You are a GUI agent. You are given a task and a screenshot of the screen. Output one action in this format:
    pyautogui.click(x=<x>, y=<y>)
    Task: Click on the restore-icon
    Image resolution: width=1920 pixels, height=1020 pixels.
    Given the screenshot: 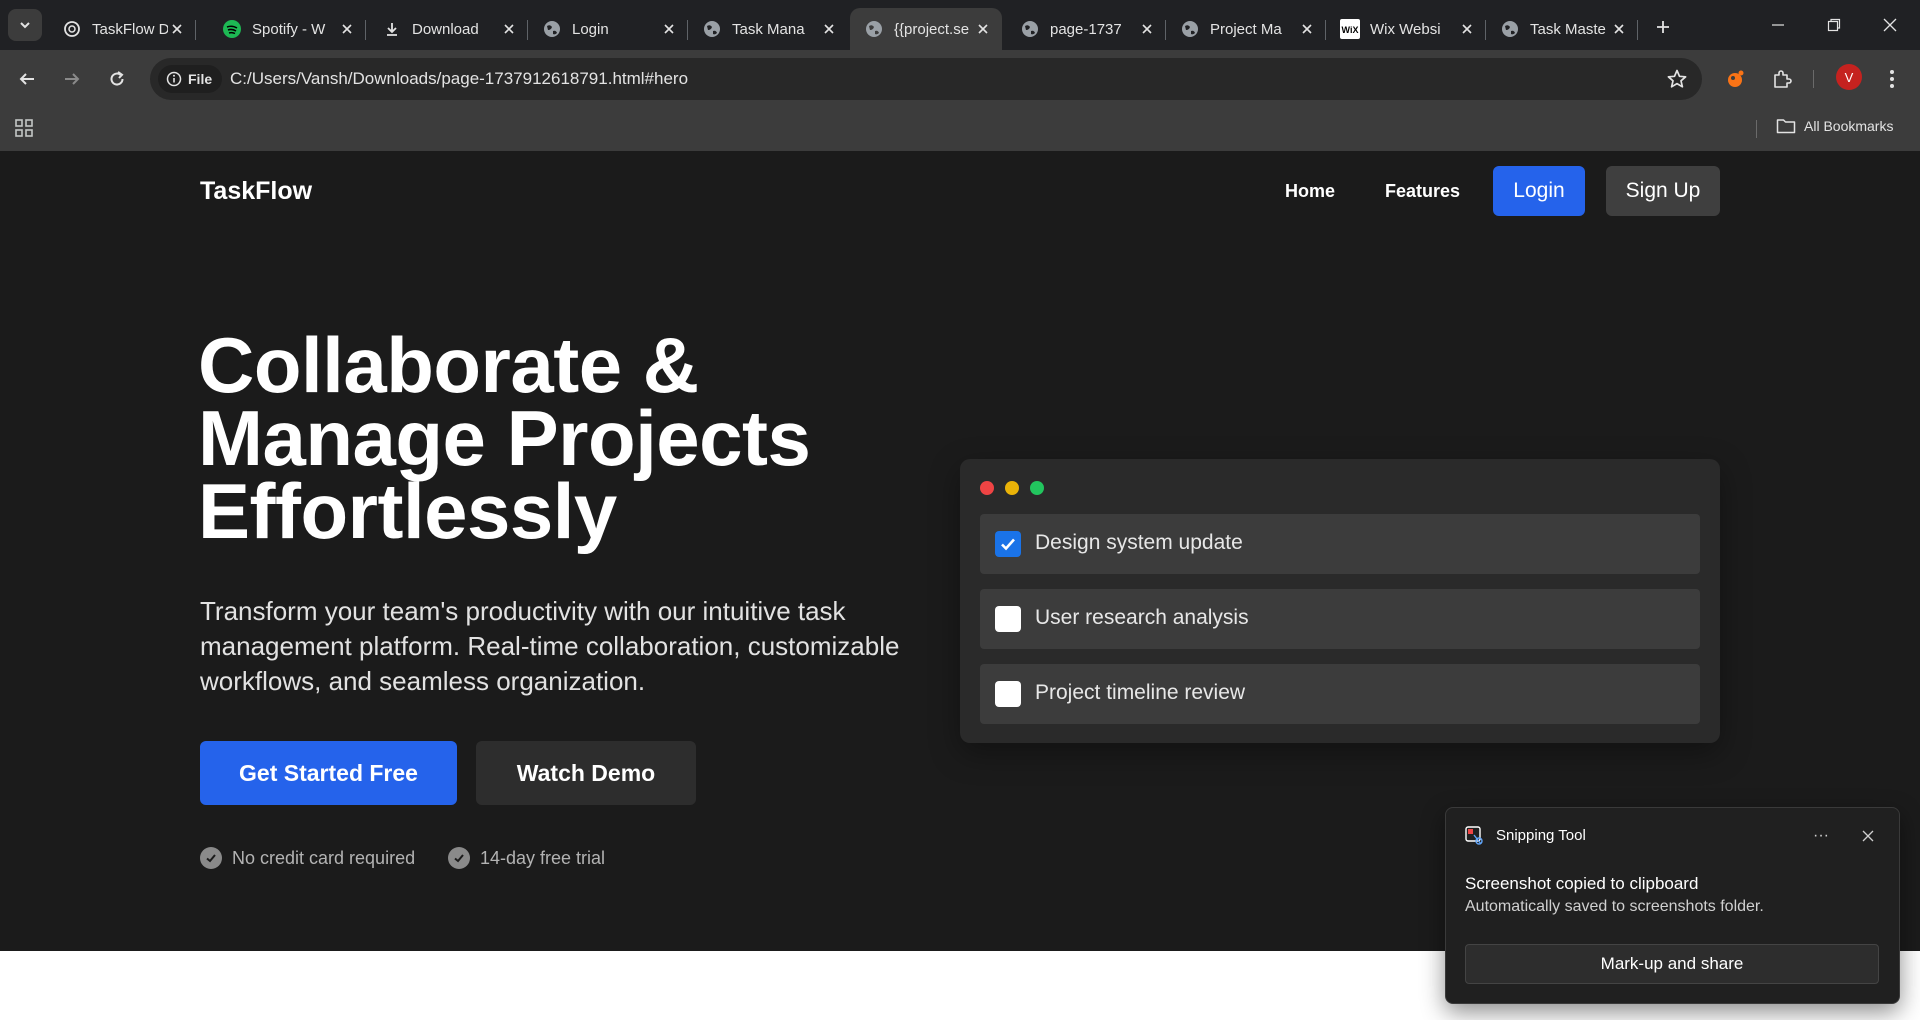 What is the action you would take?
    pyautogui.click(x=1834, y=25)
    